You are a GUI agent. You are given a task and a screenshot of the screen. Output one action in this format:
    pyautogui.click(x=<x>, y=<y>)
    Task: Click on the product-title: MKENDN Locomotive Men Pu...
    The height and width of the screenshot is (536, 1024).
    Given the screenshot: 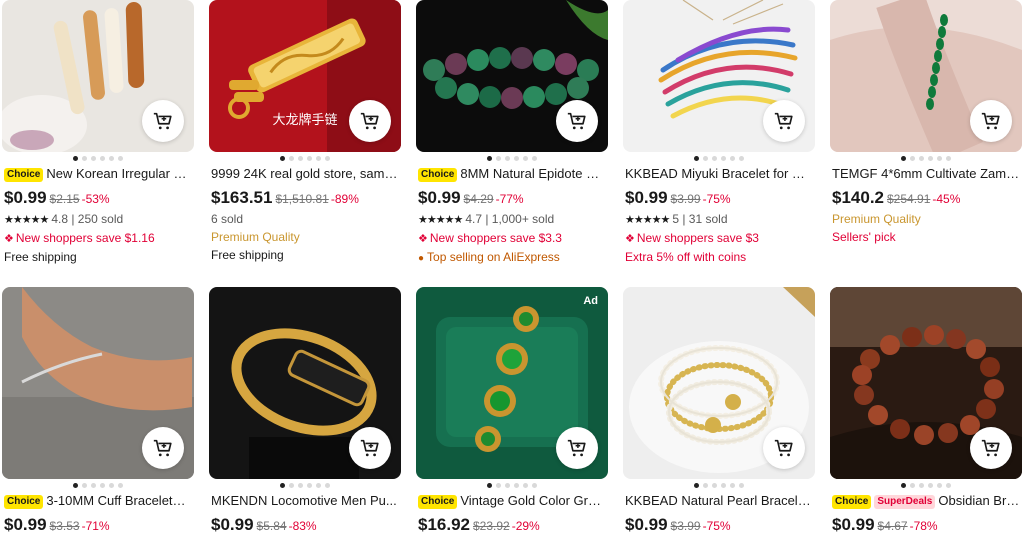 What is the action you would take?
    pyautogui.click(x=305, y=501)
    